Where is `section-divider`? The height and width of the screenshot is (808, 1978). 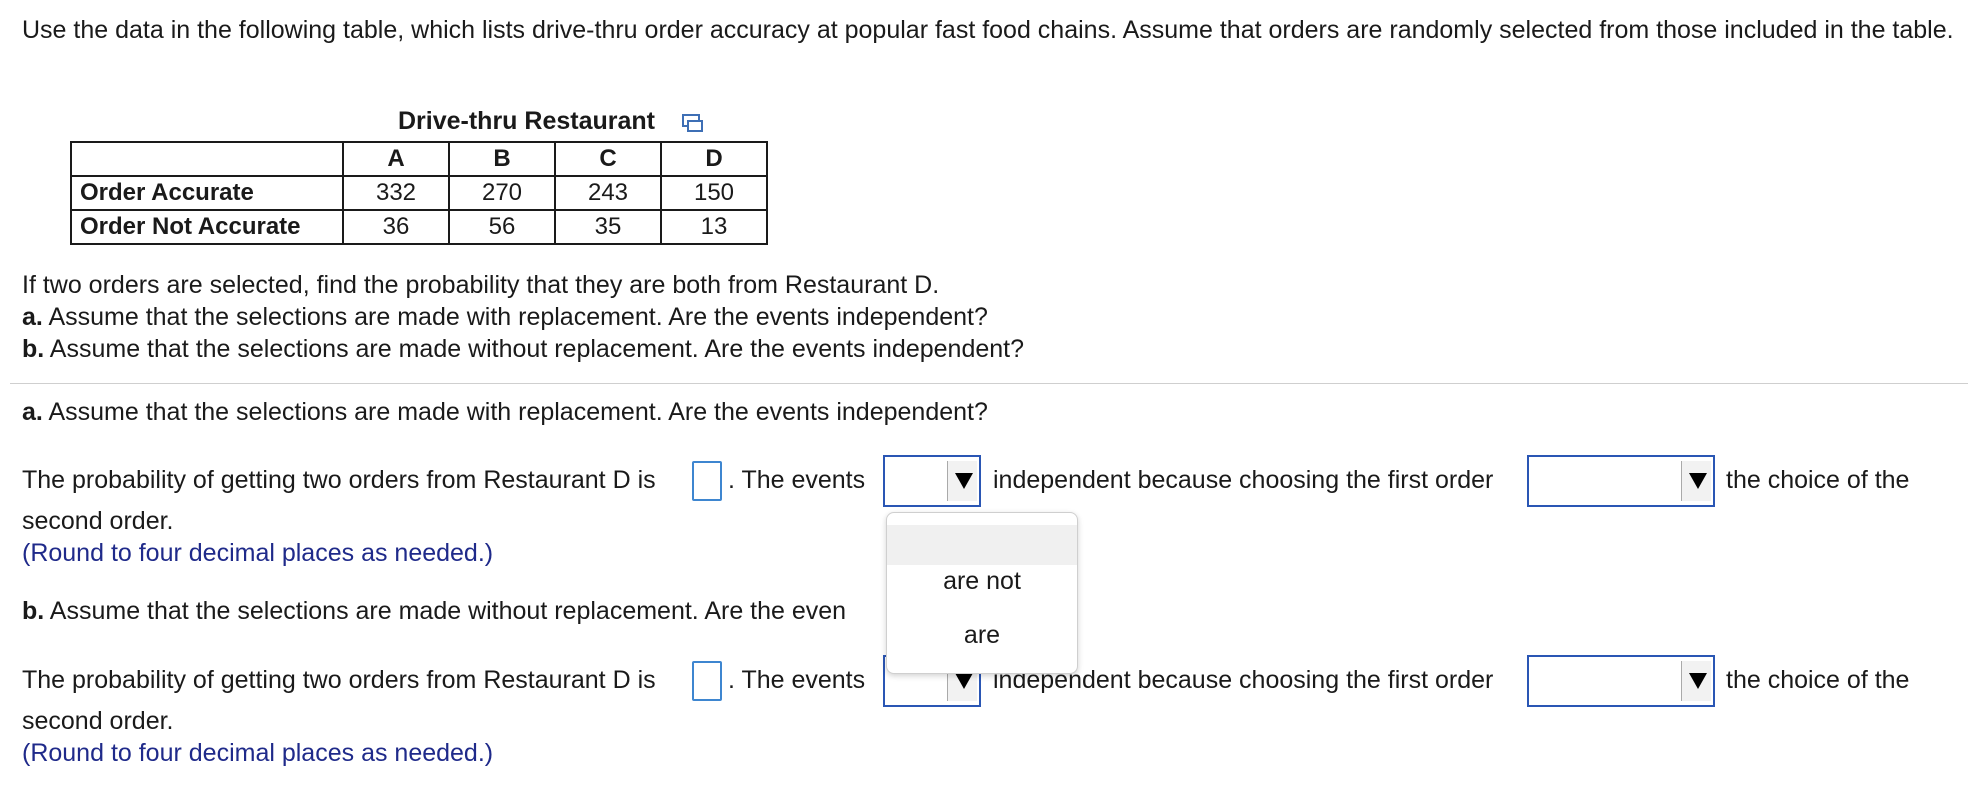 section-divider is located at coordinates (989, 383).